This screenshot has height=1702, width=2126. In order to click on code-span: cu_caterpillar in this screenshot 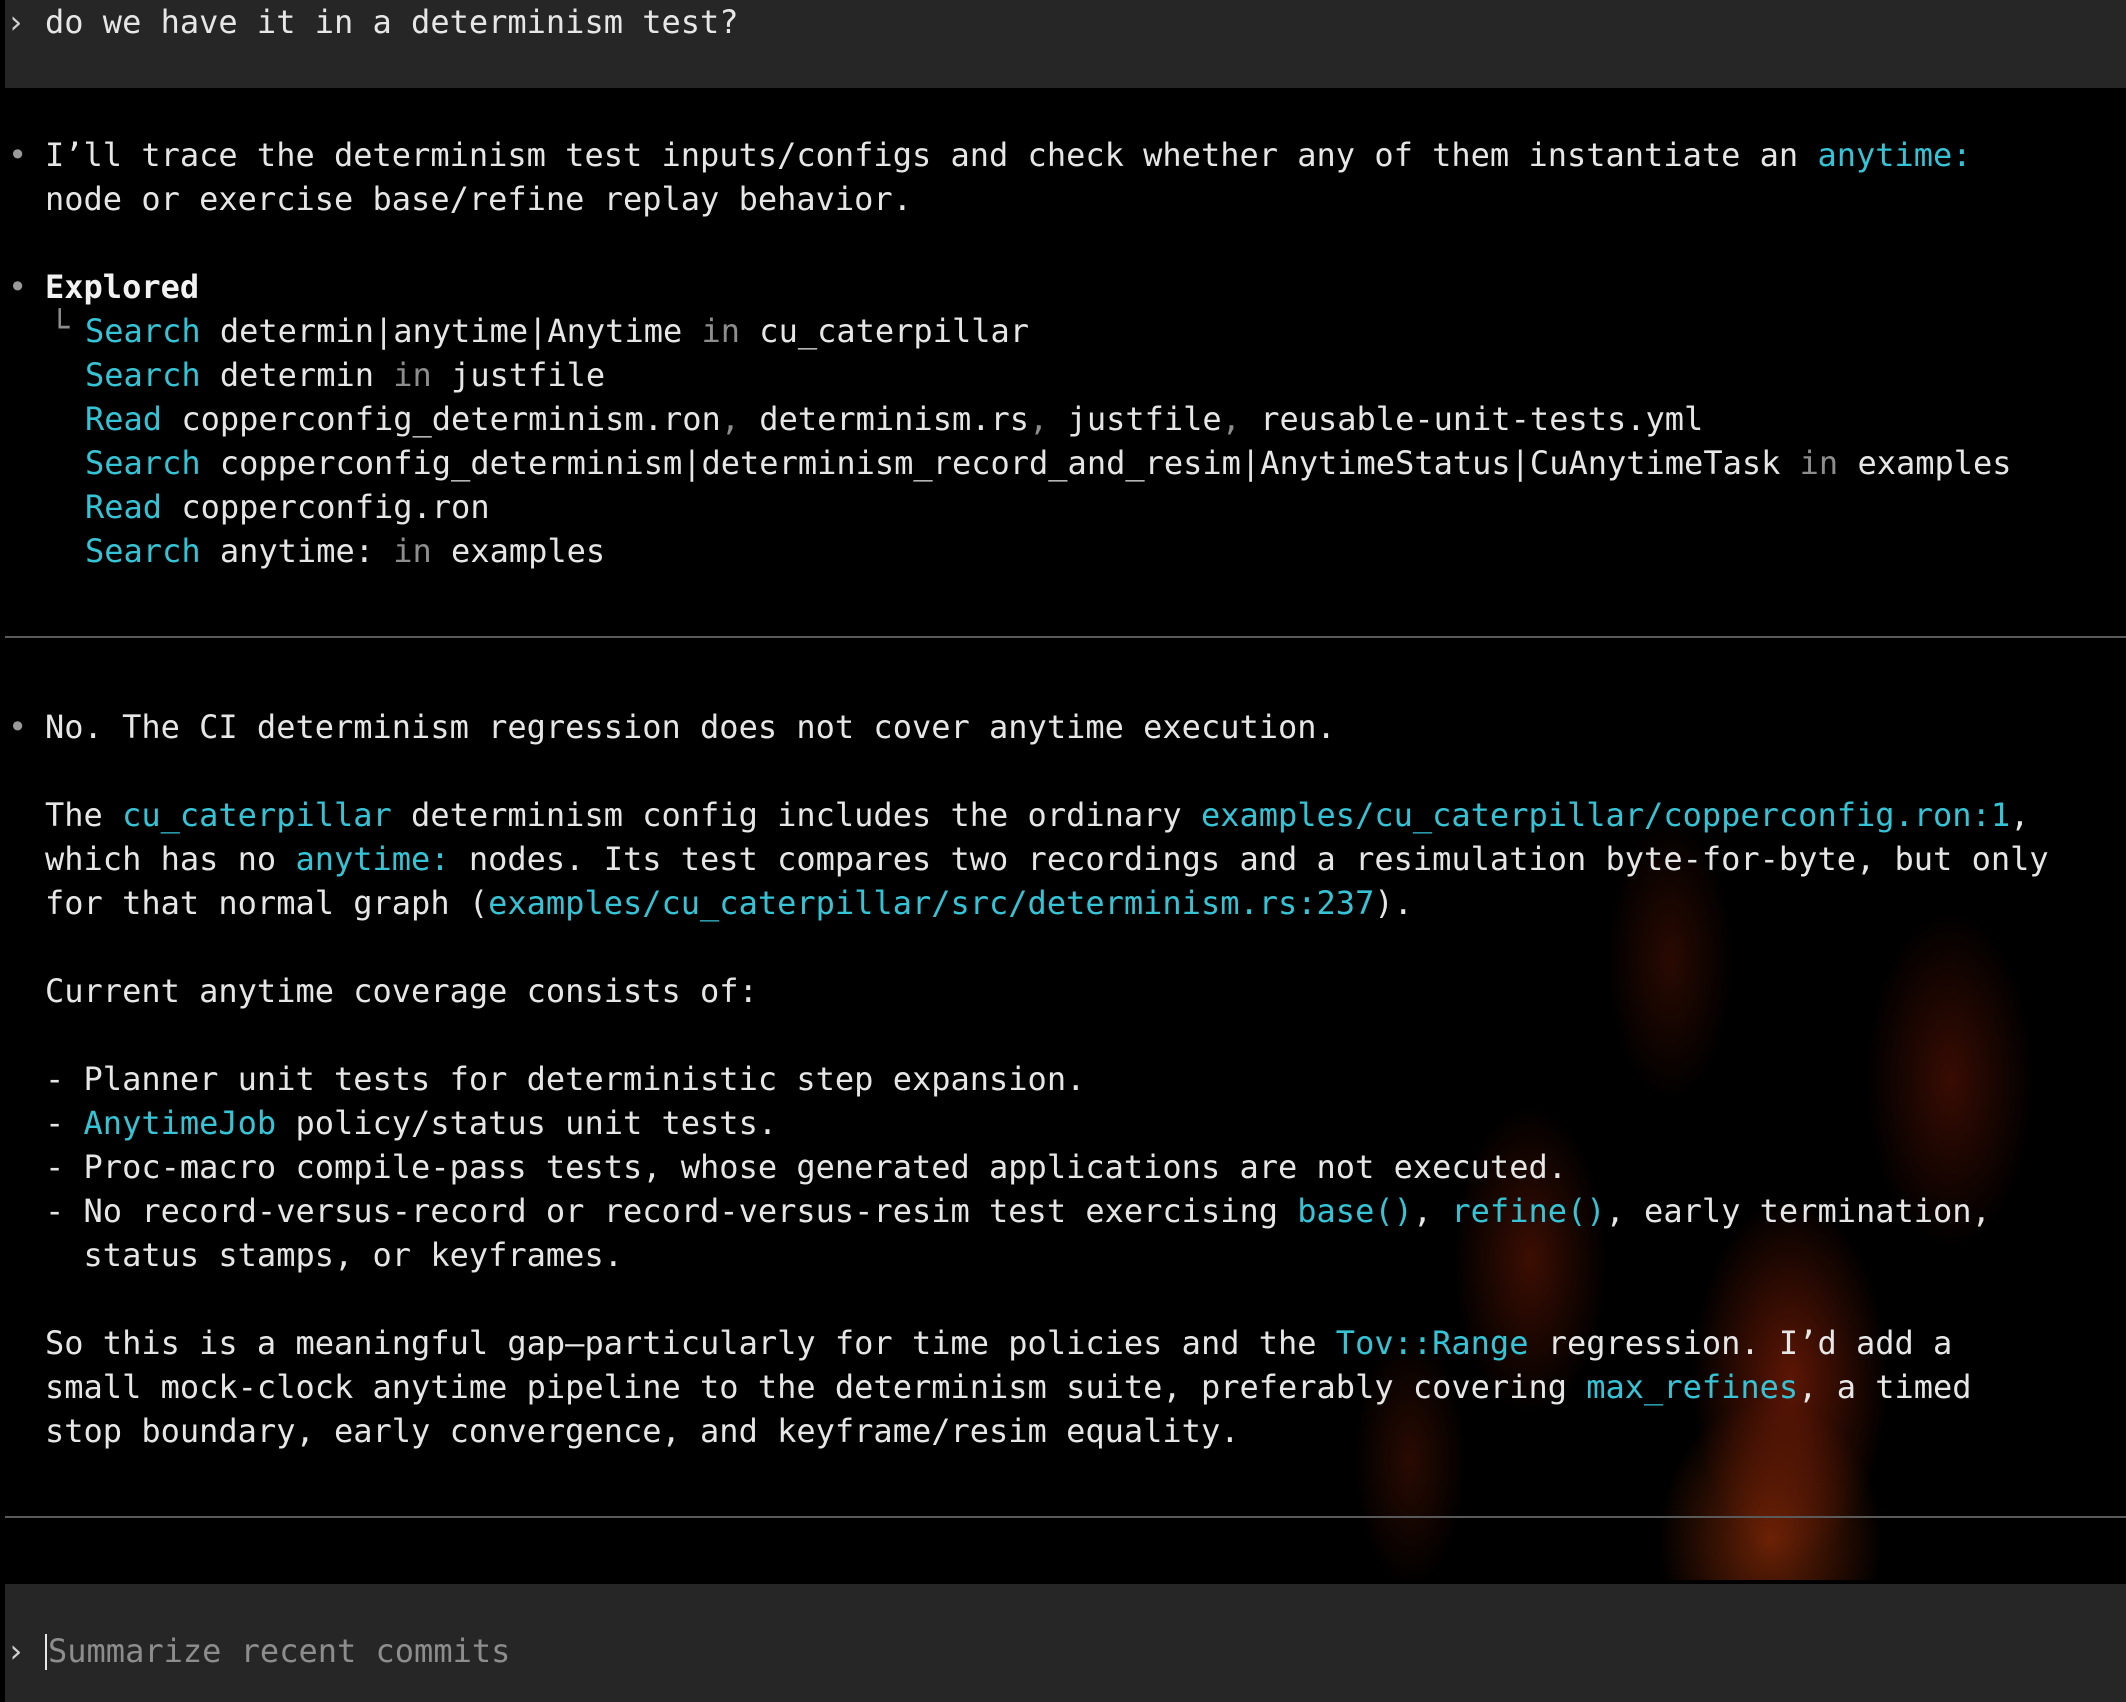, I will do `click(257, 815)`.